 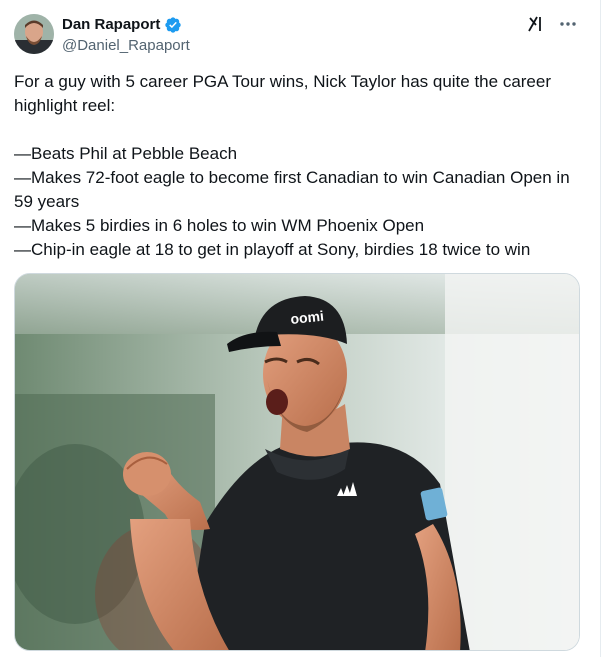 I want to click on display-name: Dan Rapaport, so click(x=111, y=25).